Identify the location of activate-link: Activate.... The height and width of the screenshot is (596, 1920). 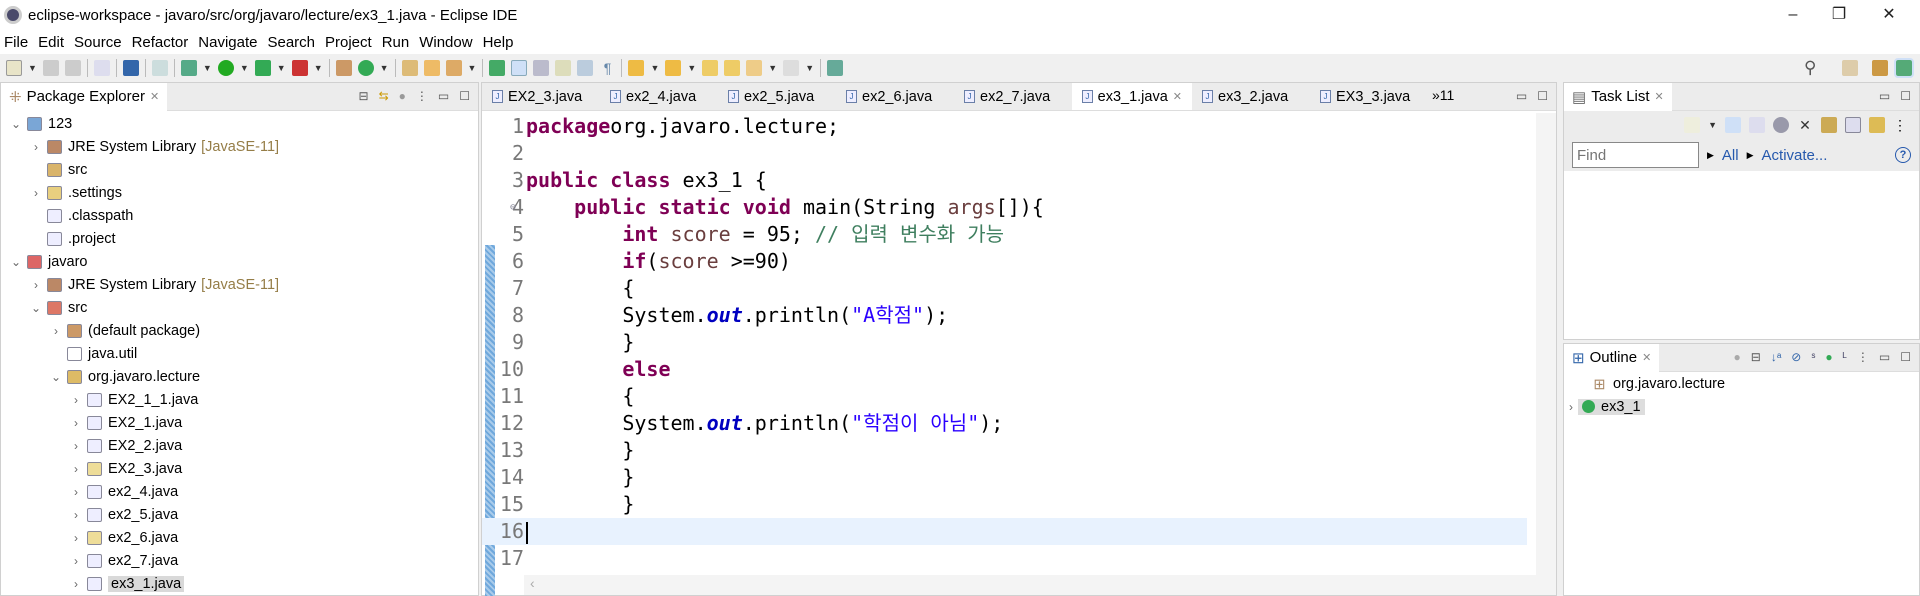
(1795, 155).